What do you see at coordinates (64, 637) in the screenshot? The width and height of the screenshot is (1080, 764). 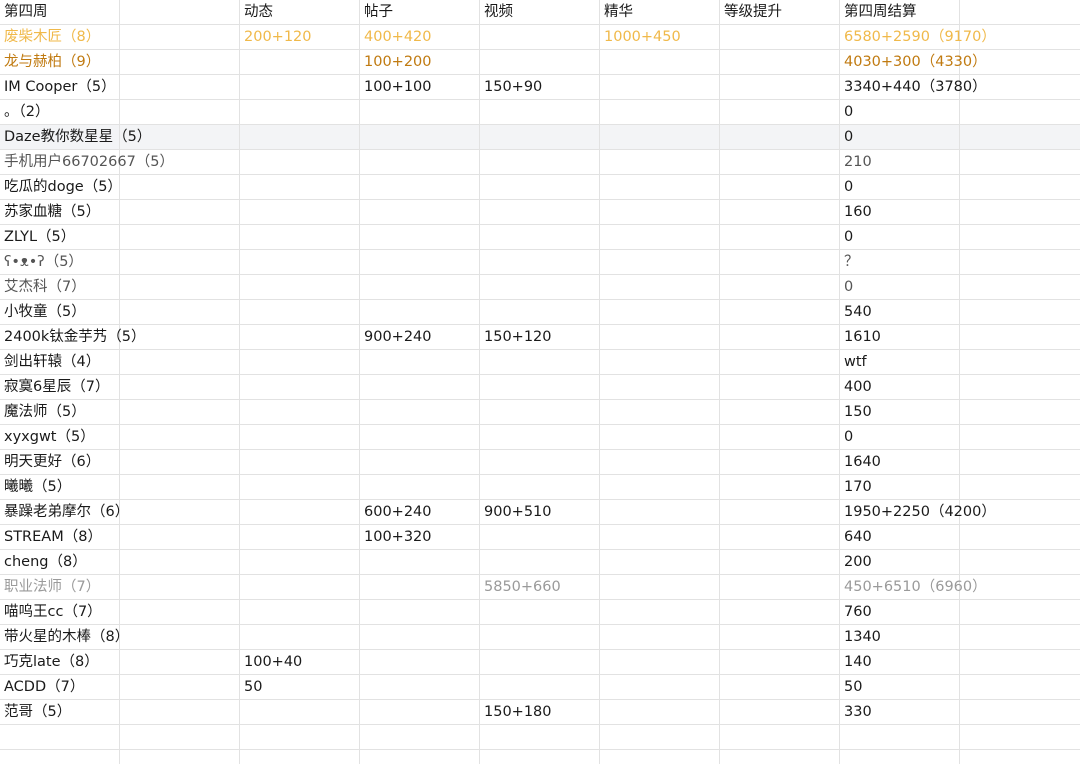 I see `name-cell: 带火星的木棒（8）` at bounding box center [64, 637].